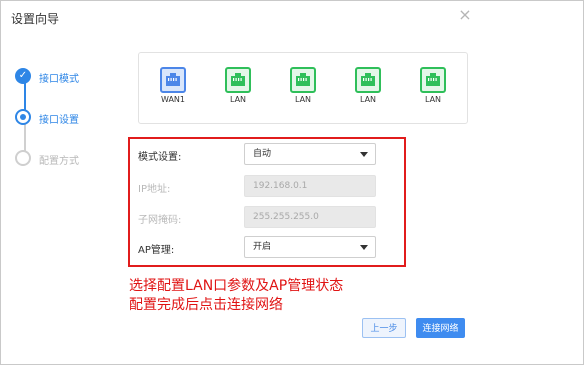 This screenshot has width=584, height=365. I want to click on ap-row: AP管理: 开启, so click(258, 247).